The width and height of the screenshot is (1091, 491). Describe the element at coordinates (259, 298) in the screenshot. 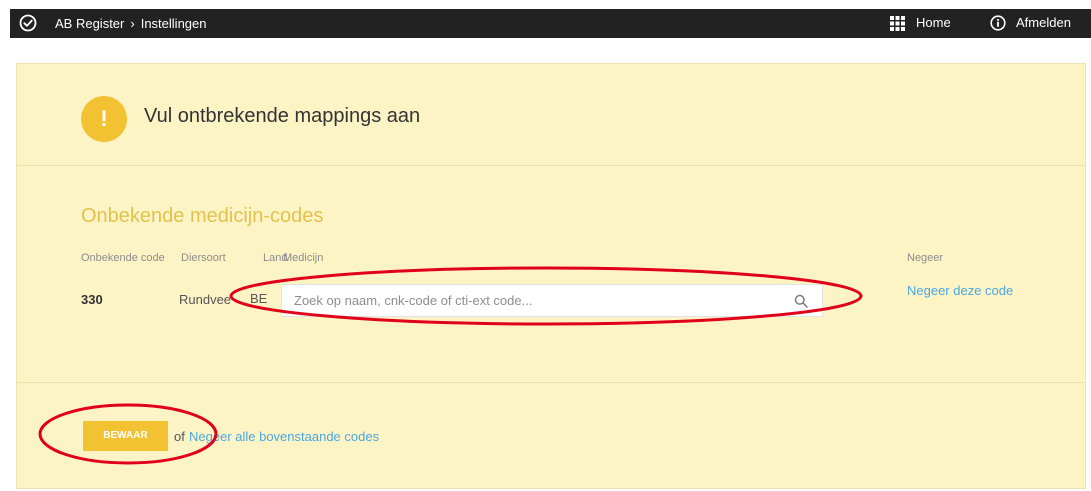

I see `land-value: BE` at that location.